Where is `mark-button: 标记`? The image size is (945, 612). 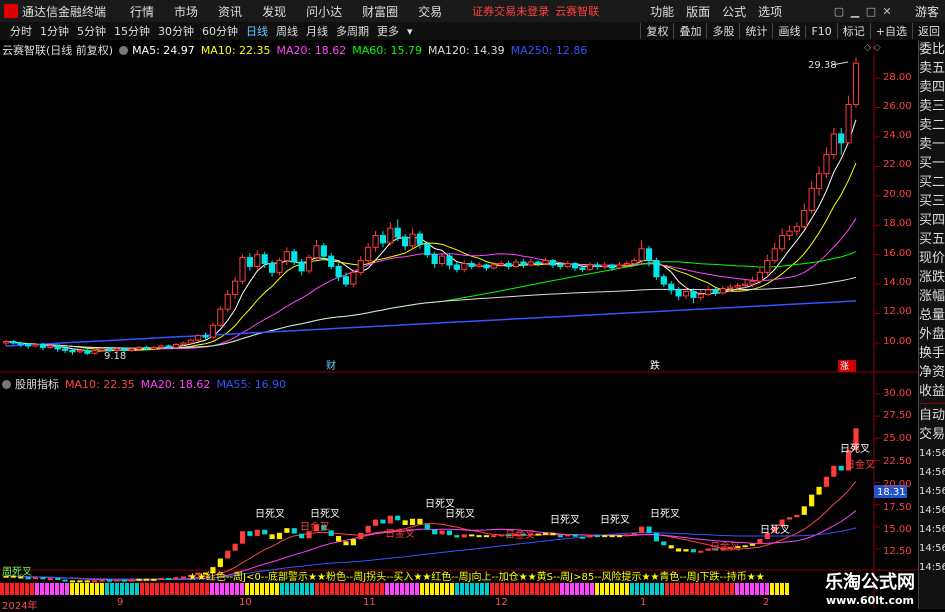
mark-button: 标记 is located at coordinates (853, 31).